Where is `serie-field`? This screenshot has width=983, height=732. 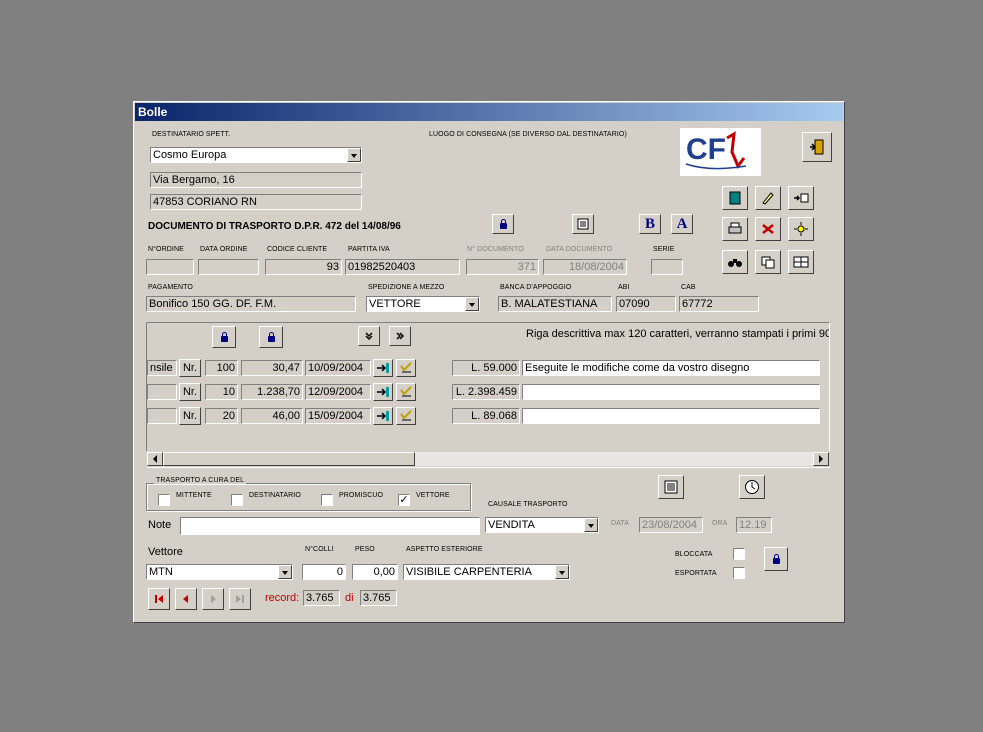
serie-field is located at coordinates (667, 267).